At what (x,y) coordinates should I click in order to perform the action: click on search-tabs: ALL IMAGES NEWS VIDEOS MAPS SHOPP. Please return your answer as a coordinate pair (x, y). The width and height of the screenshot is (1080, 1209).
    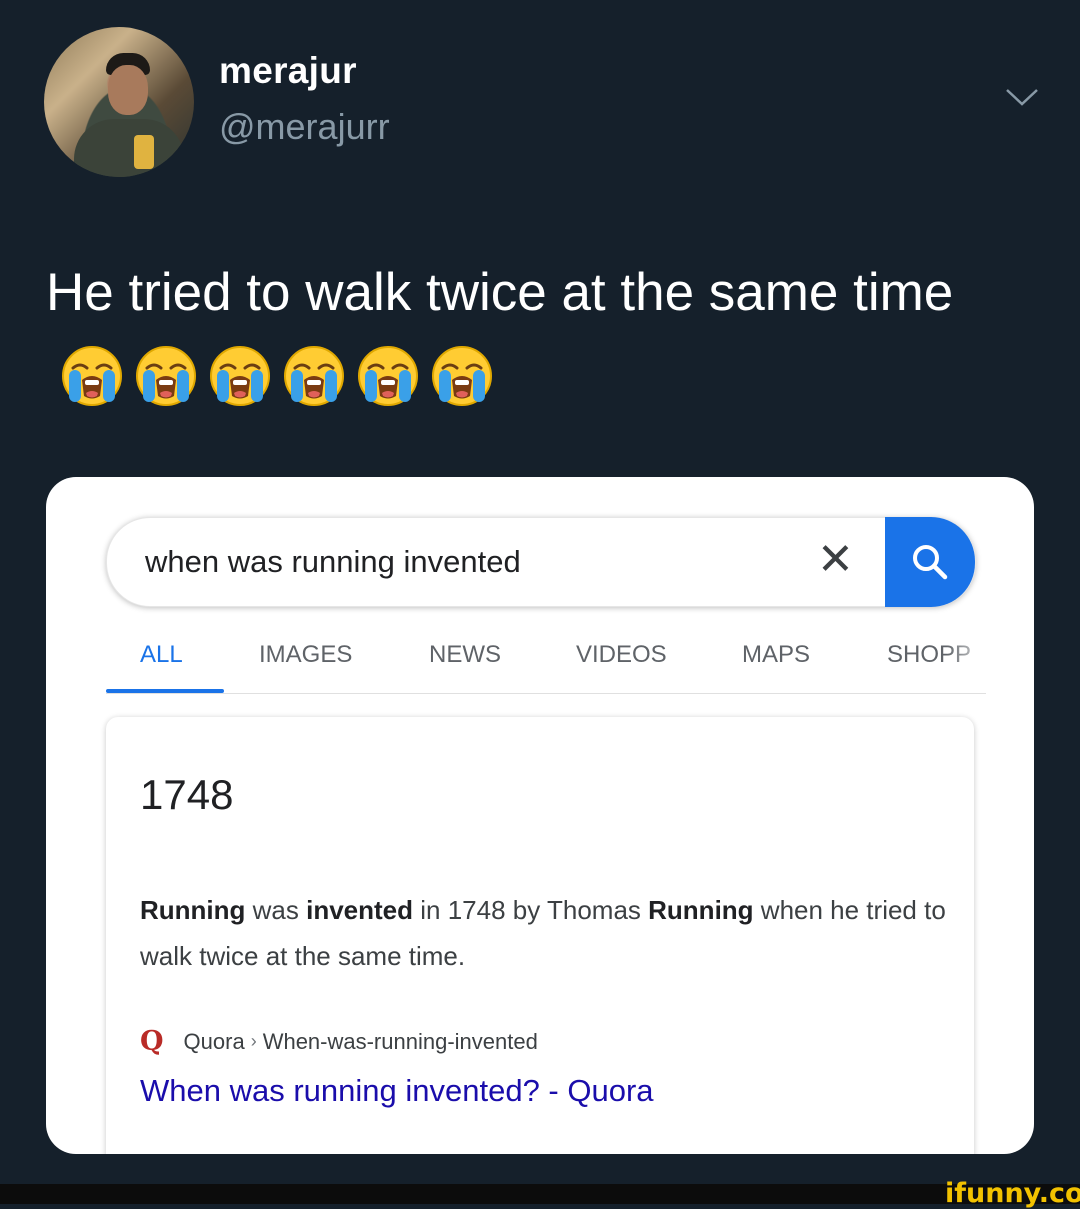
    Looking at the image, I should click on (546, 666).